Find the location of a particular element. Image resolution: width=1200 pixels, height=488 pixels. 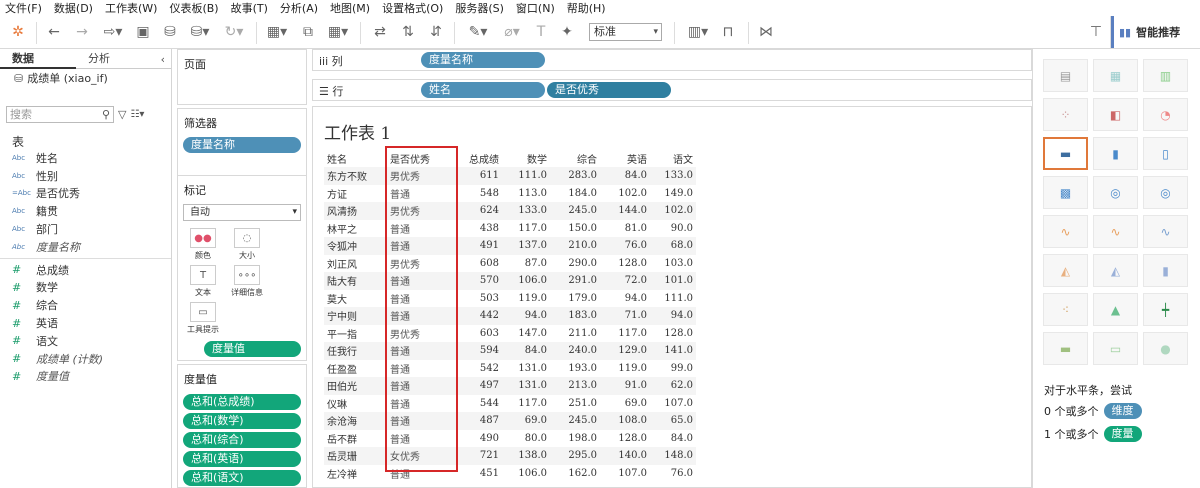

chart-type-thumbnail: ⁖ is located at coordinates (1065, 309).